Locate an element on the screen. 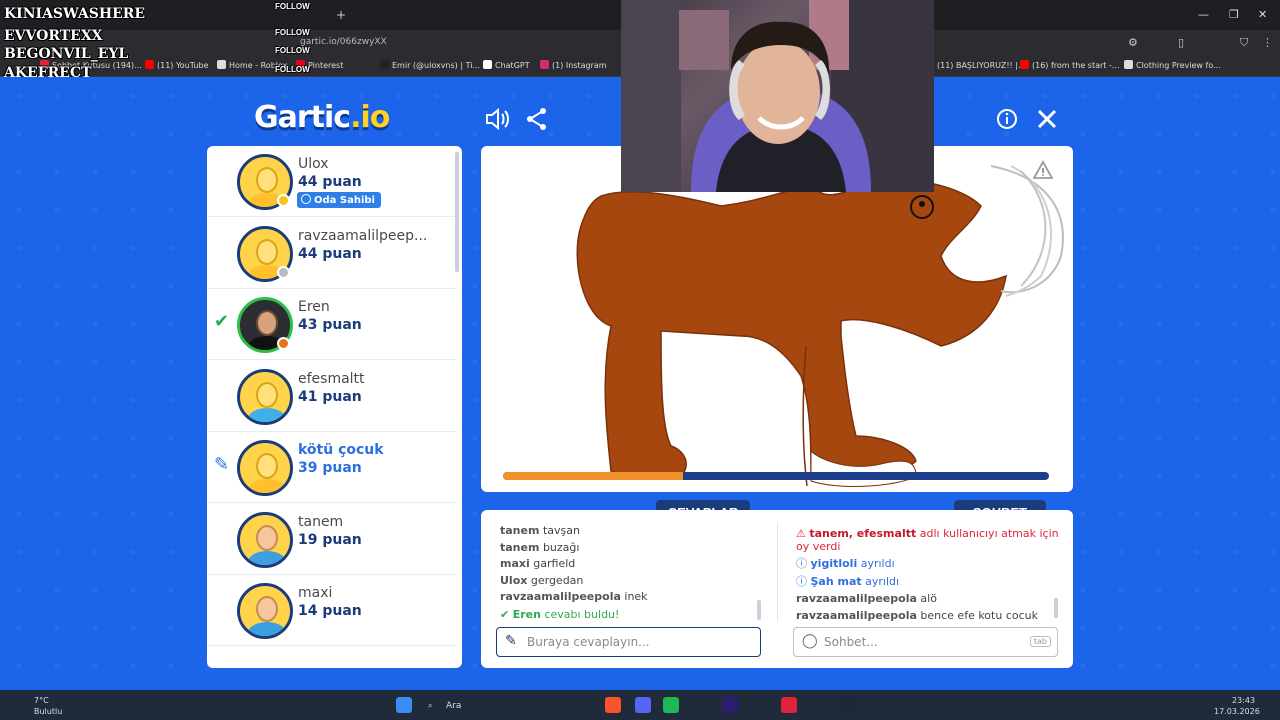  bookmark-label: (1) Instagram is located at coordinates (579, 65).